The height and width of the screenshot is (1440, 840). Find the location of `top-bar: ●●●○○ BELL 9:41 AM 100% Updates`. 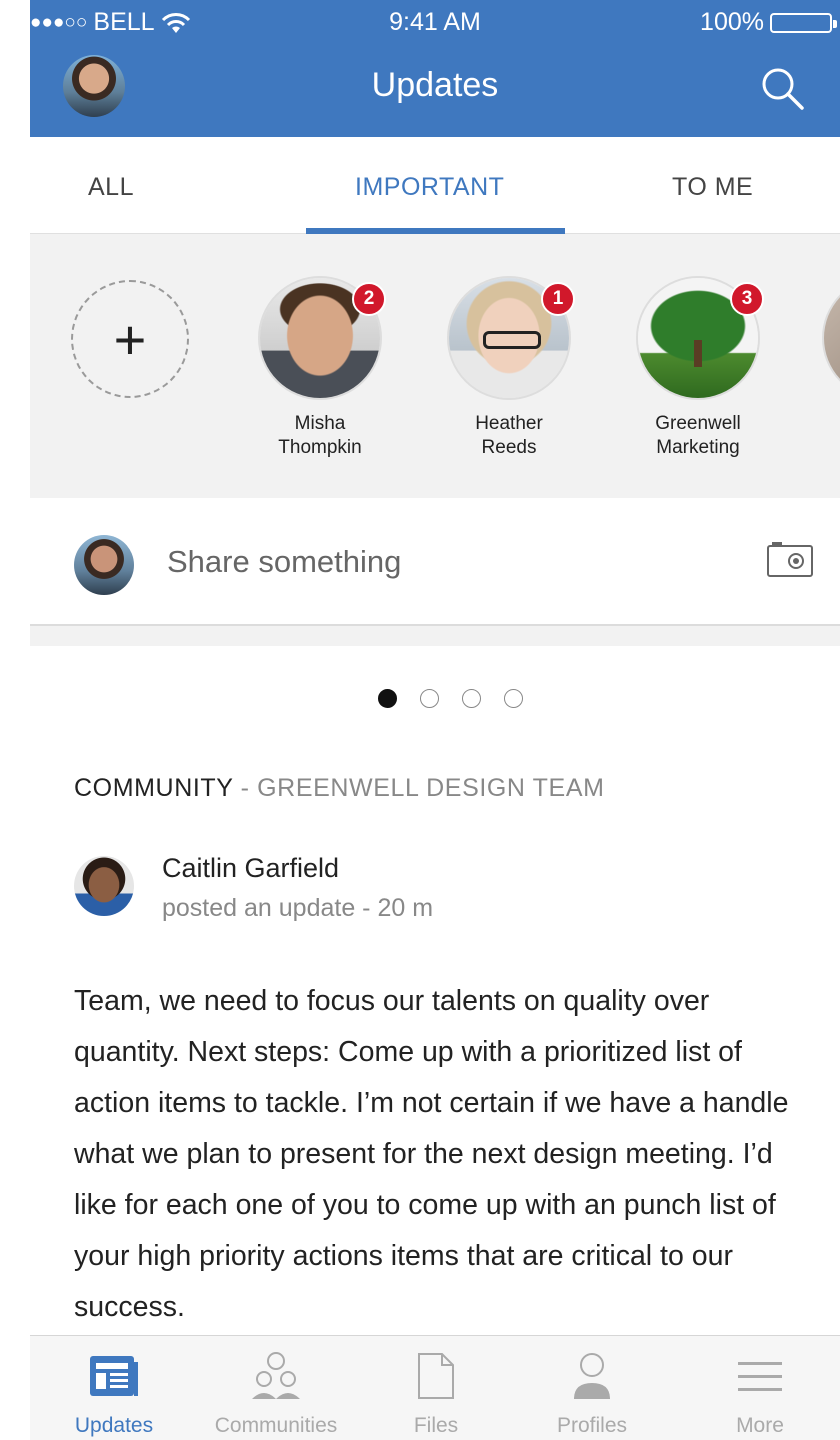

top-bar: ●●●○○ BELL 9:41 AM 100% Updates is located at coordinates (435, 68).